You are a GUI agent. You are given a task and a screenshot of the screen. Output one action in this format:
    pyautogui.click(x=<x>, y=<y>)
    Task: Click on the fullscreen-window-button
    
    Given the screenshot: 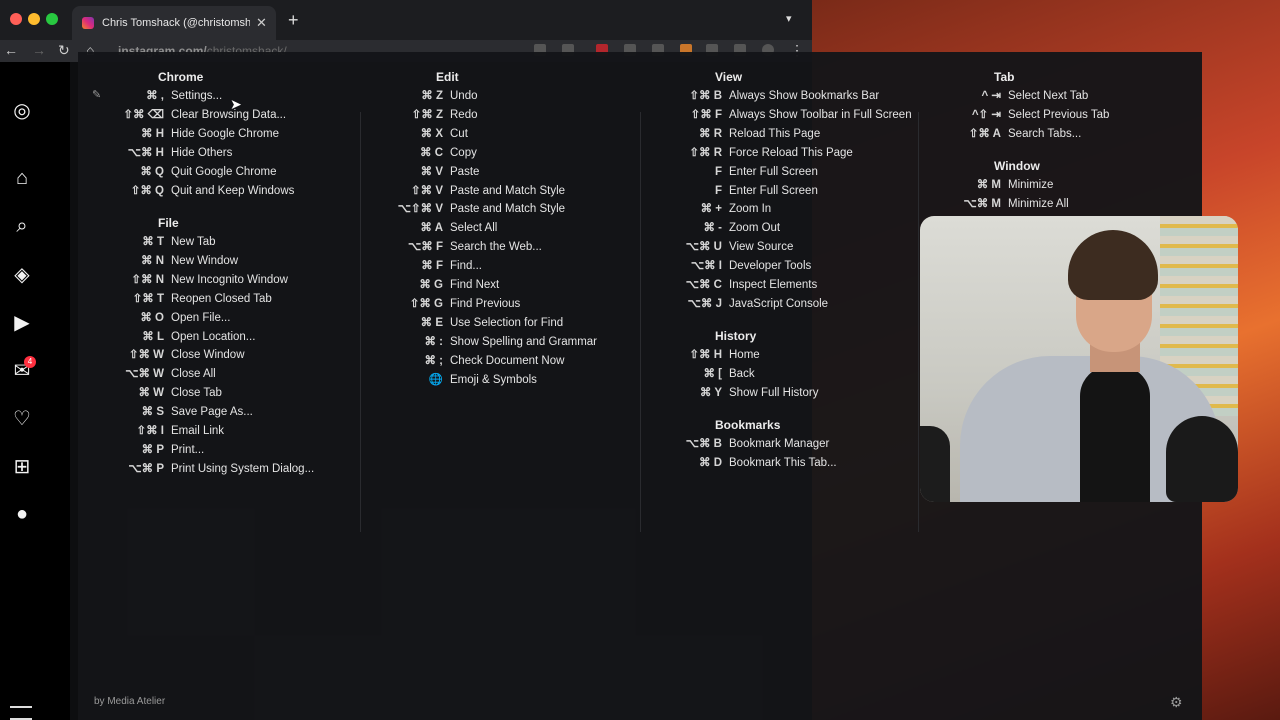 What is the action you would take?
    pyautogui.click(x=52, y=19)
    